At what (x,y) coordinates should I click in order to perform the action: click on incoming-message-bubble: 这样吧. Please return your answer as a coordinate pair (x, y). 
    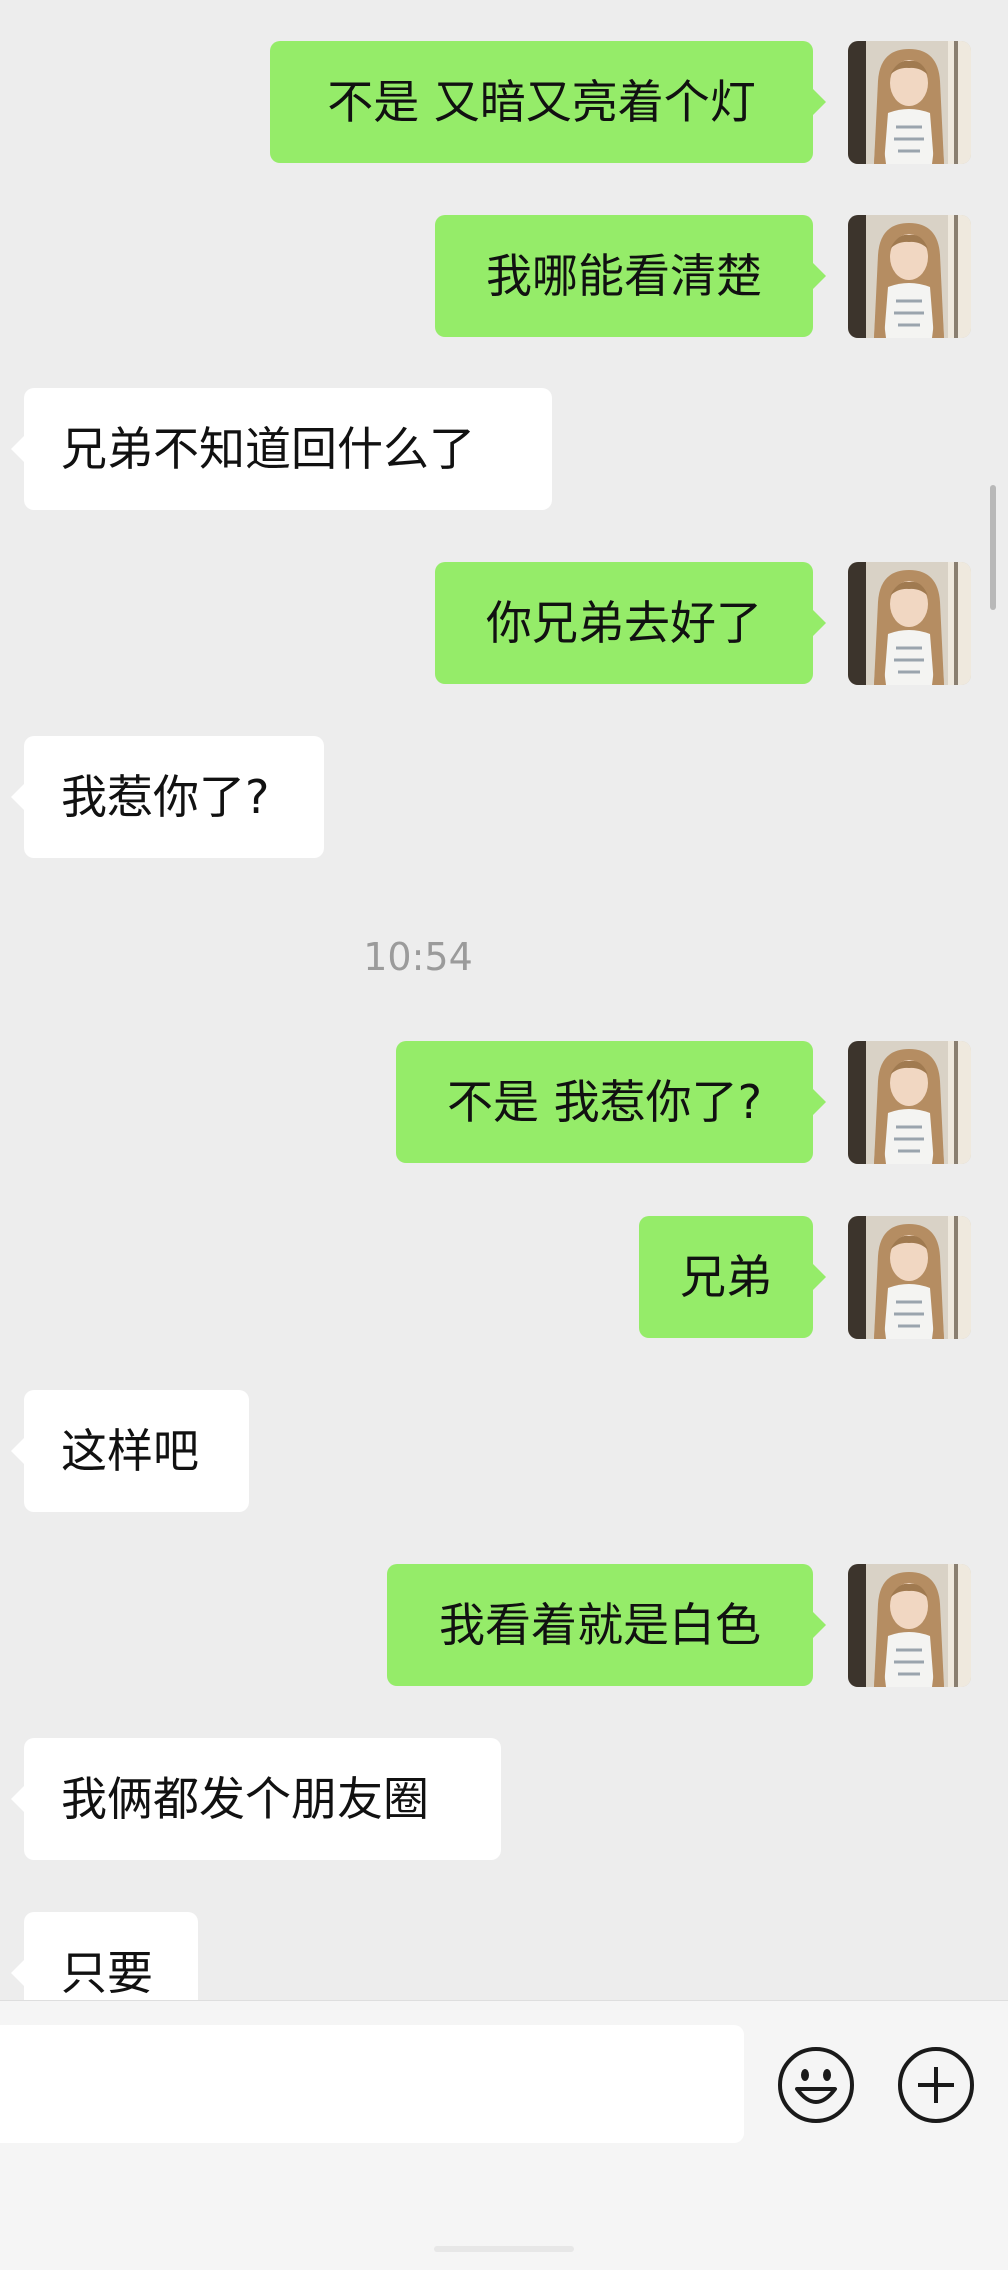
    Looking at the image, I should click on (136, 1451).